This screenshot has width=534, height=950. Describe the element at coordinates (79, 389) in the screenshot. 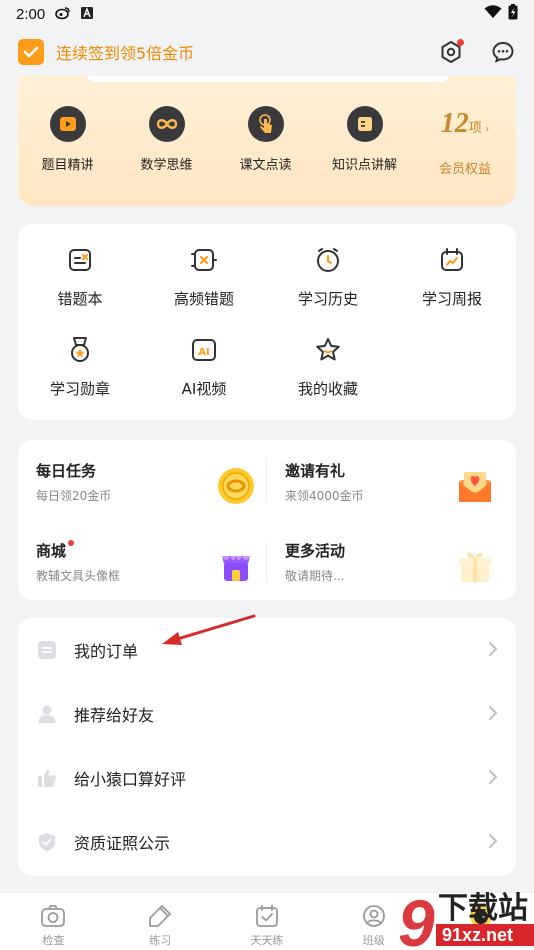

I see `tool-label: 学习勋章` at that location.